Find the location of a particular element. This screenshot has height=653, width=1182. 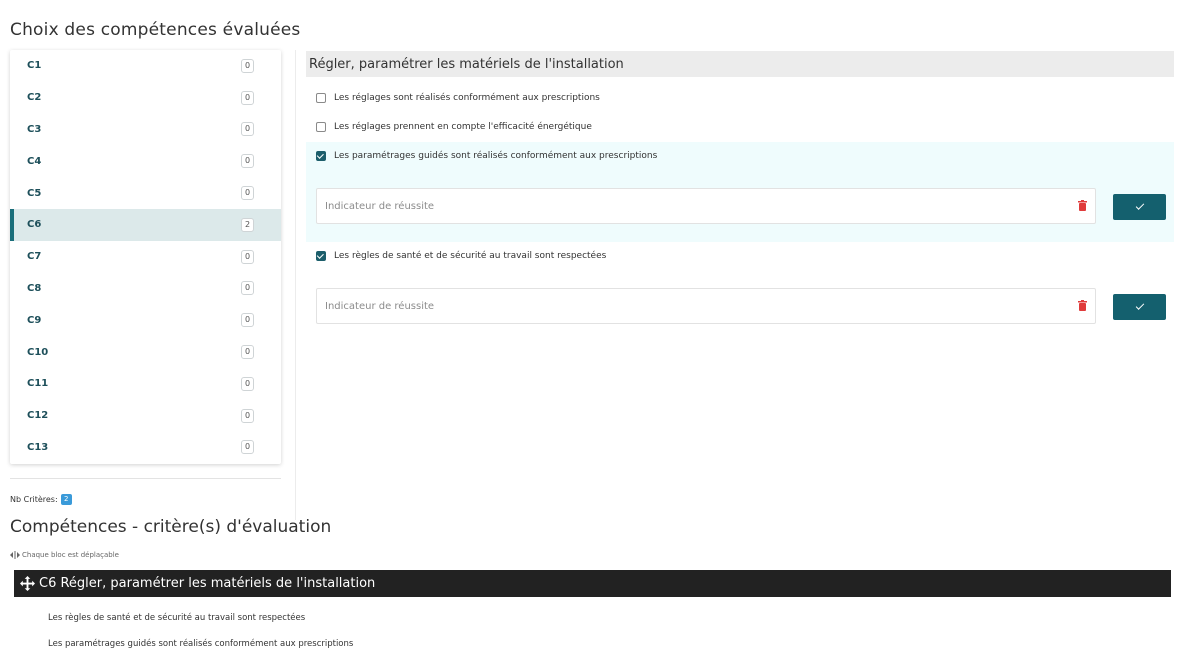

section-title: Compétences - critère(s) d'évaluation is located at coordinates (171, 527).